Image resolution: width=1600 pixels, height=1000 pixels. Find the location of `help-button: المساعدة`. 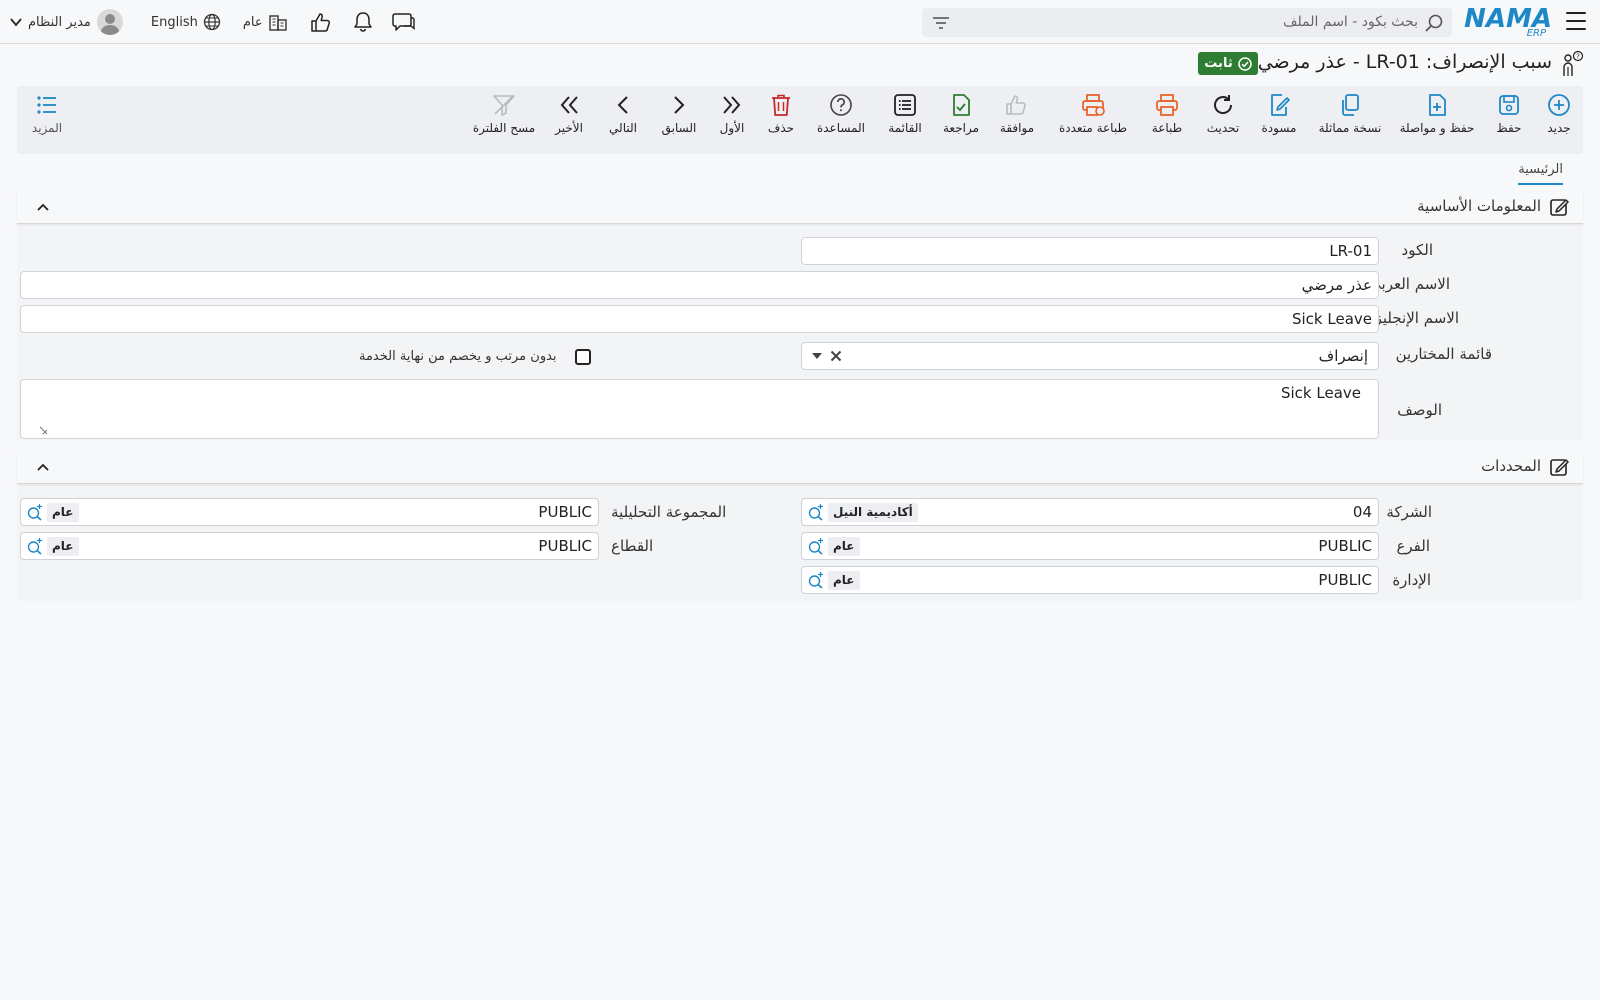

help-button: المساعدة is located at coordinates (841, 113).